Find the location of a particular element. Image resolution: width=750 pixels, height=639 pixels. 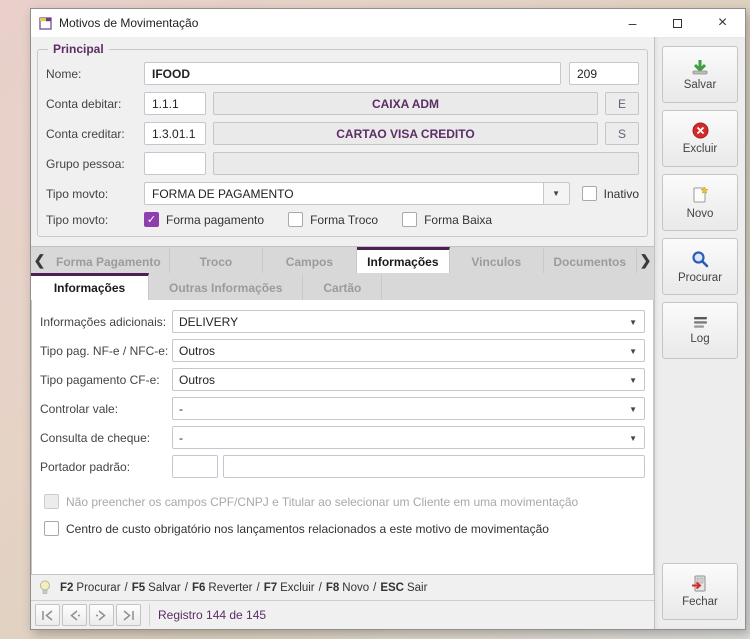

search-icon is located at coordinates (700, 258).